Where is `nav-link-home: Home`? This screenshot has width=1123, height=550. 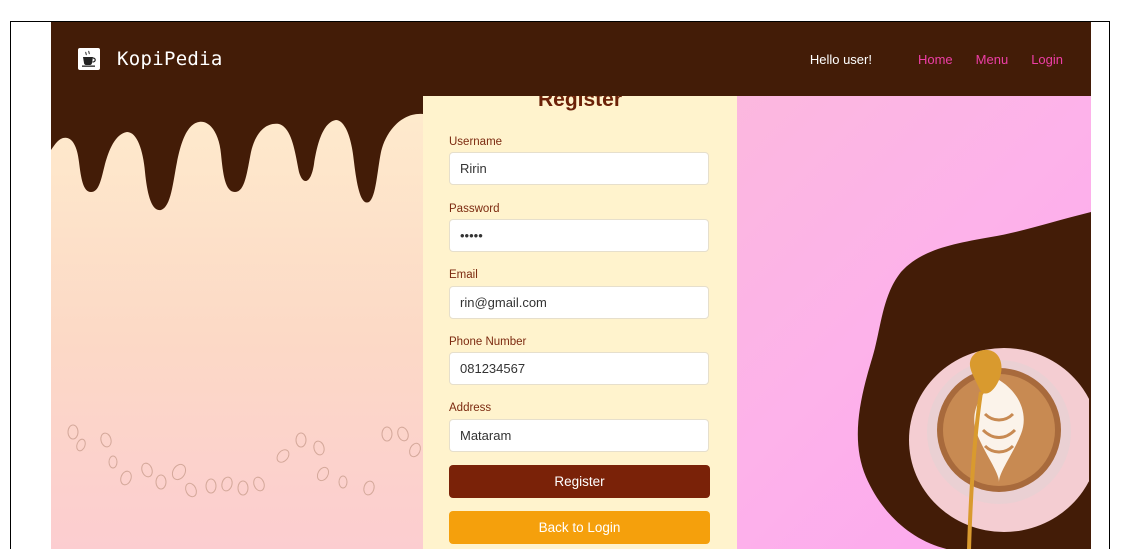
nav-link-home: Home is located at coordinates (935, 59).